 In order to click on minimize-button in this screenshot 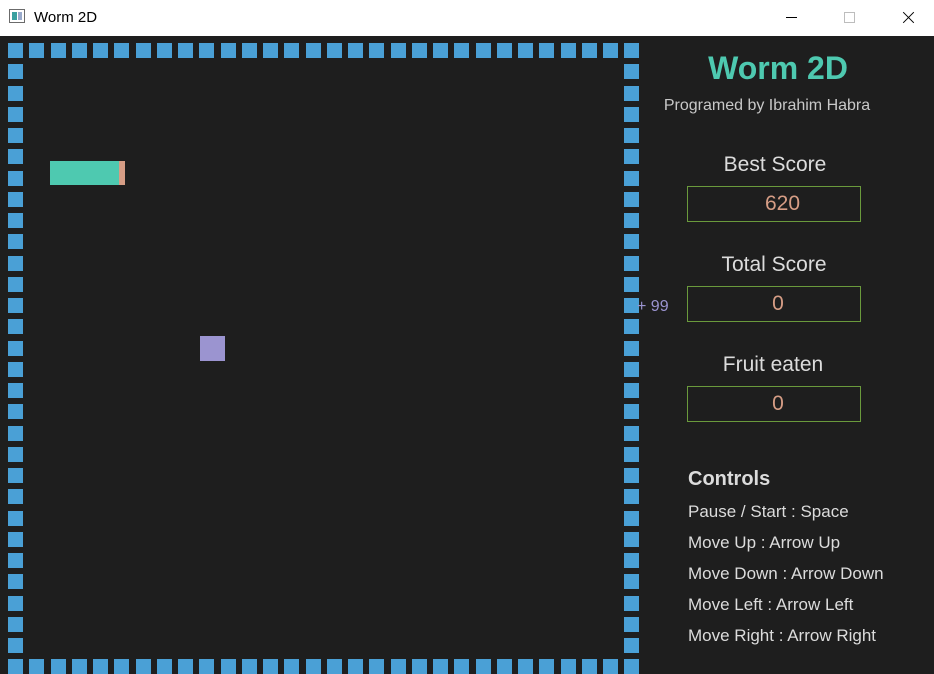, I will do `click(791, 18)`.